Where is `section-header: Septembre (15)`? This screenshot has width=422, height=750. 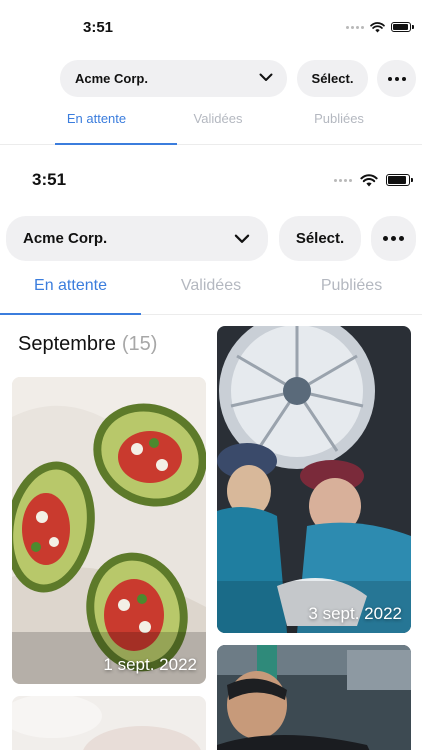 section-header: Septembre (15) is located at coordinates (87, 344).